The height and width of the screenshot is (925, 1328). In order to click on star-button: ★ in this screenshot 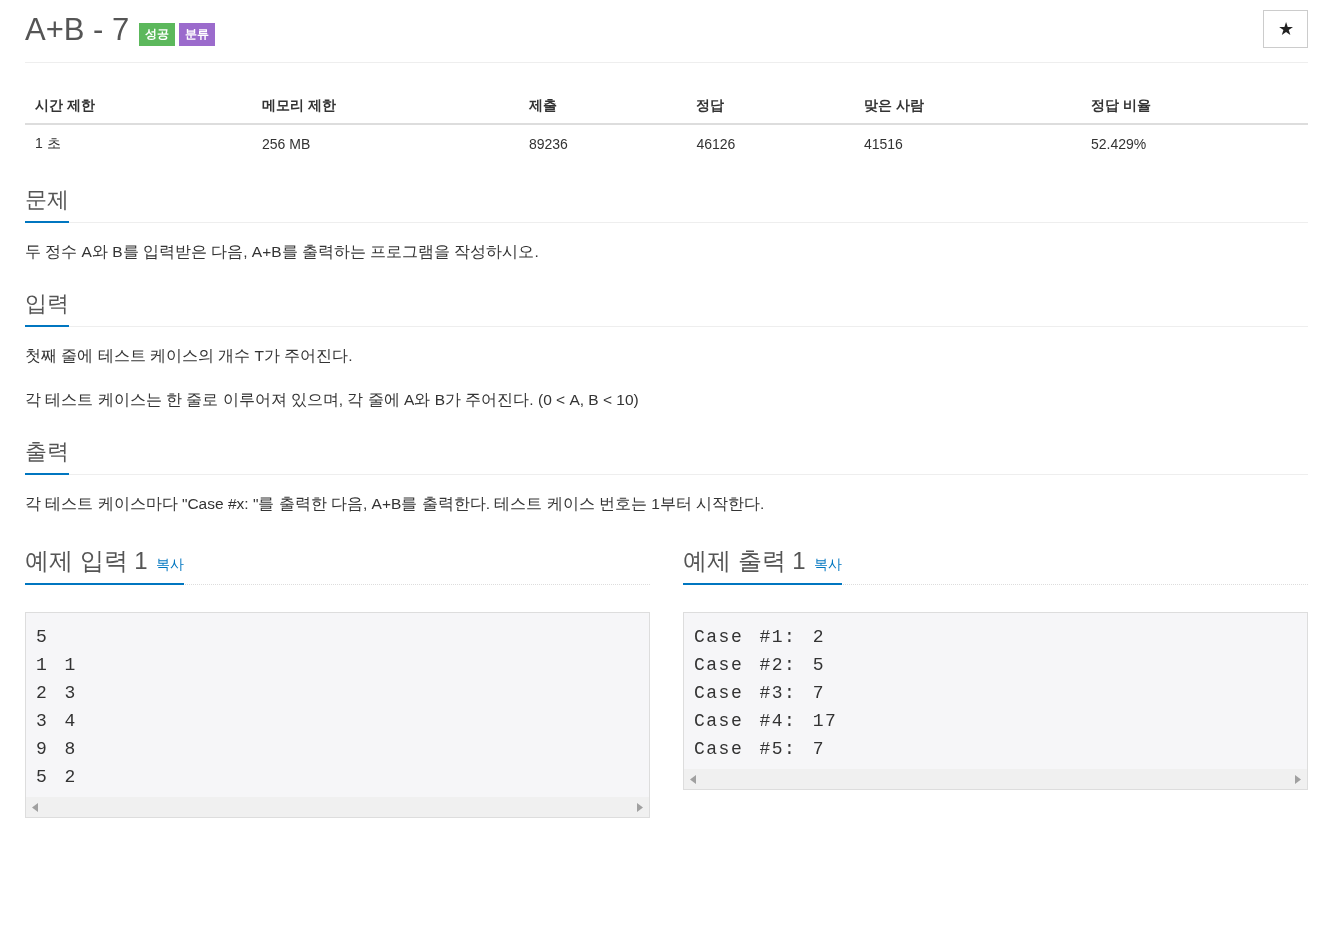, I will do `click(1285, 29)`.